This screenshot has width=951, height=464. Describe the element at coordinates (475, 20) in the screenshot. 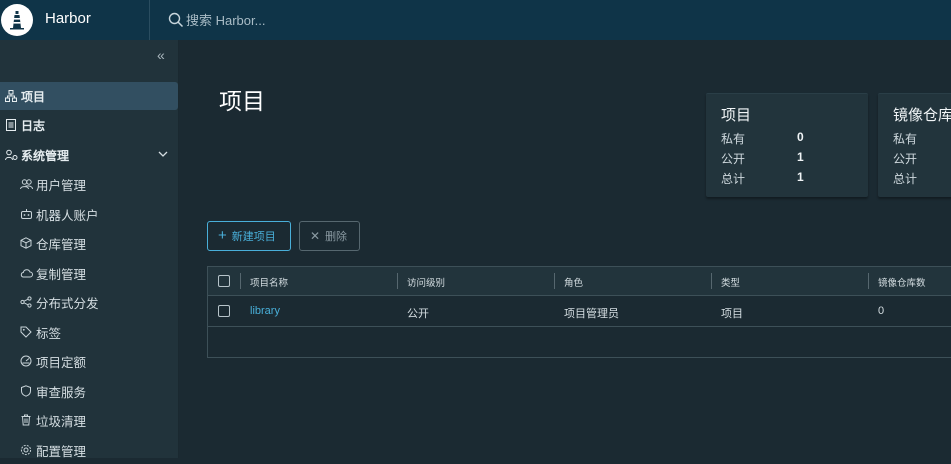

I see `header-bar: Harbor` at that location.